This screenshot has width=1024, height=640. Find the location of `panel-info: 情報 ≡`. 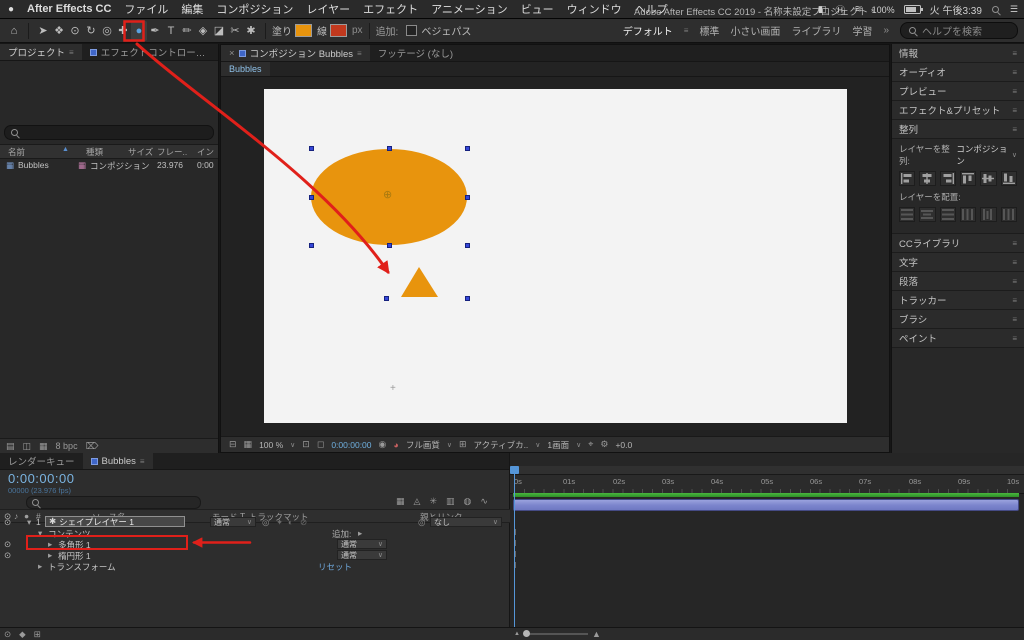

panel-info: 情報 ≡ is located at coordinates (958, 53).